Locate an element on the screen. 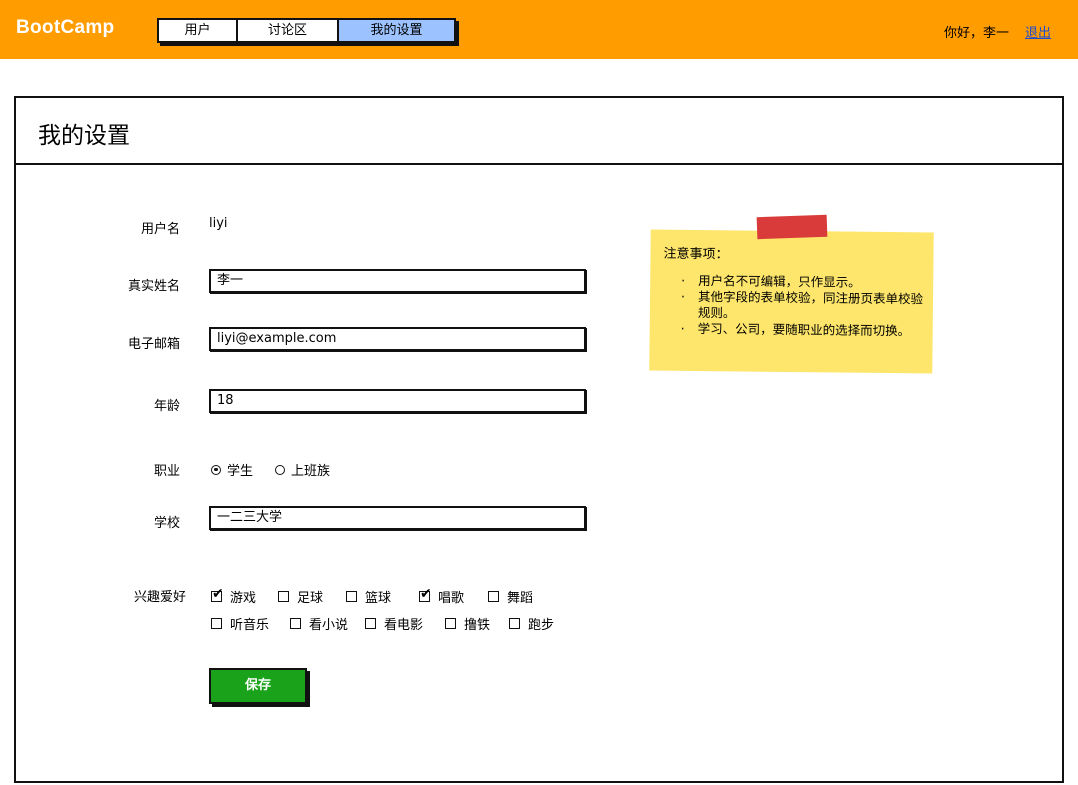 The width and height of the screenshot is (1078, 785). hobby-singing: 唱歌 is located at coordinates (453, 596).